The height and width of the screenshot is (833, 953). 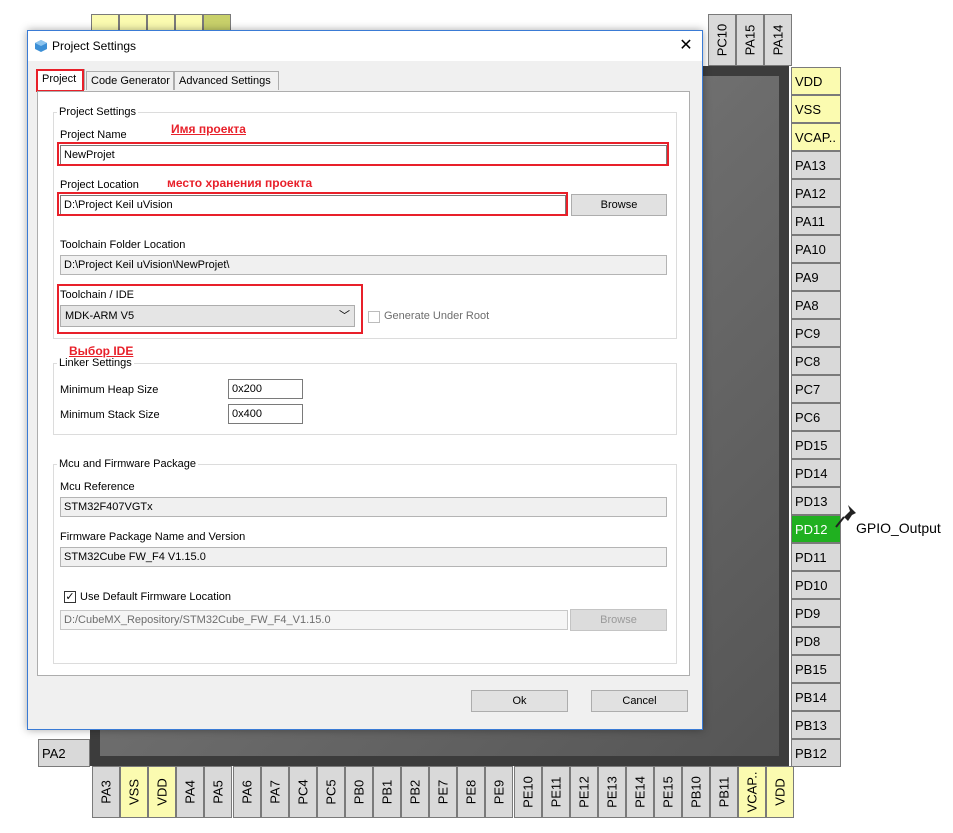 I want to click on pin-pc10: PC10, so click(x=722, y=40).